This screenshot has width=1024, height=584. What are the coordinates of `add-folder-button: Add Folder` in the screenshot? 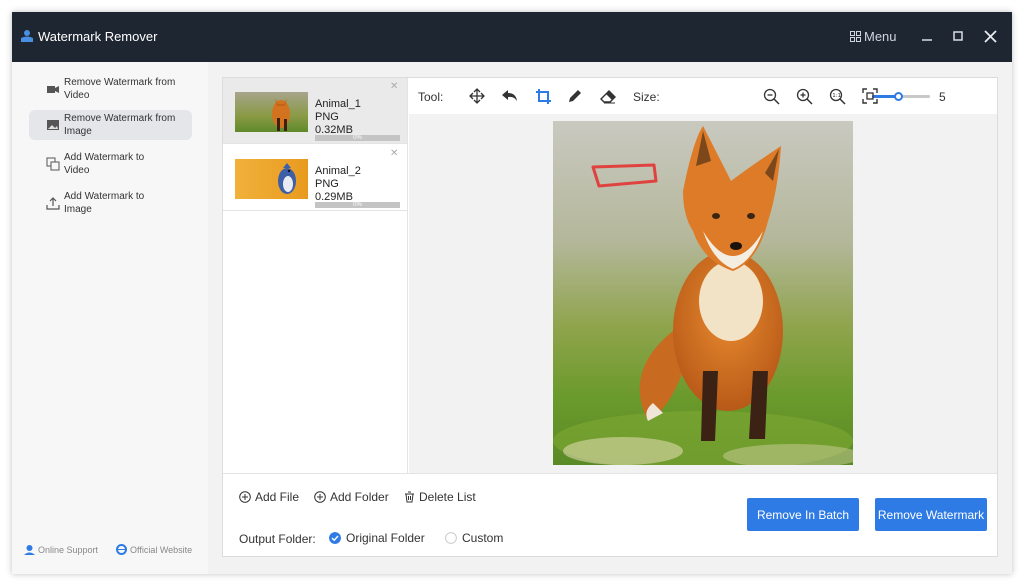 It's located at (351, 497).